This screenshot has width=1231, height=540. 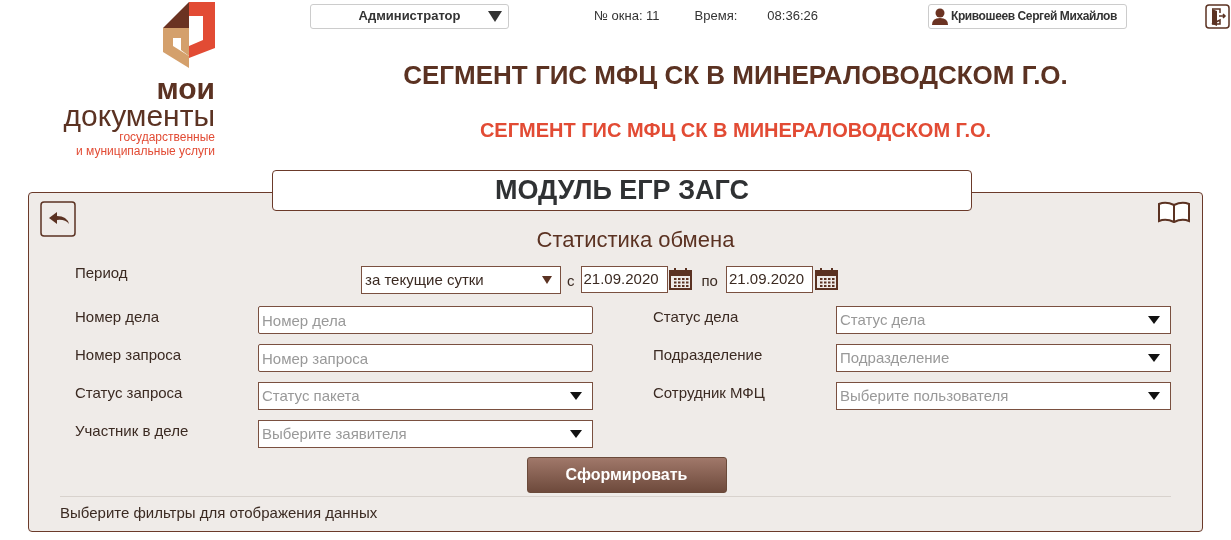 I want to click on dropdown-field: Выберите заявителя, so click(x=425, y=434).